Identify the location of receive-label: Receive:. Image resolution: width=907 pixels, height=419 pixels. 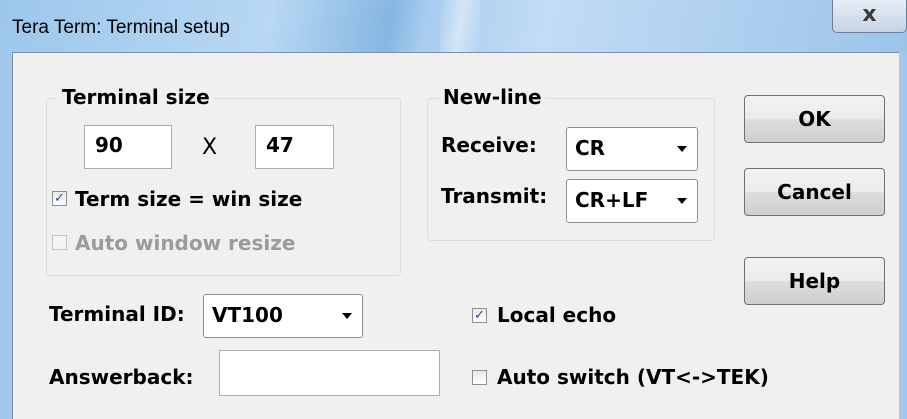
(489, 145).